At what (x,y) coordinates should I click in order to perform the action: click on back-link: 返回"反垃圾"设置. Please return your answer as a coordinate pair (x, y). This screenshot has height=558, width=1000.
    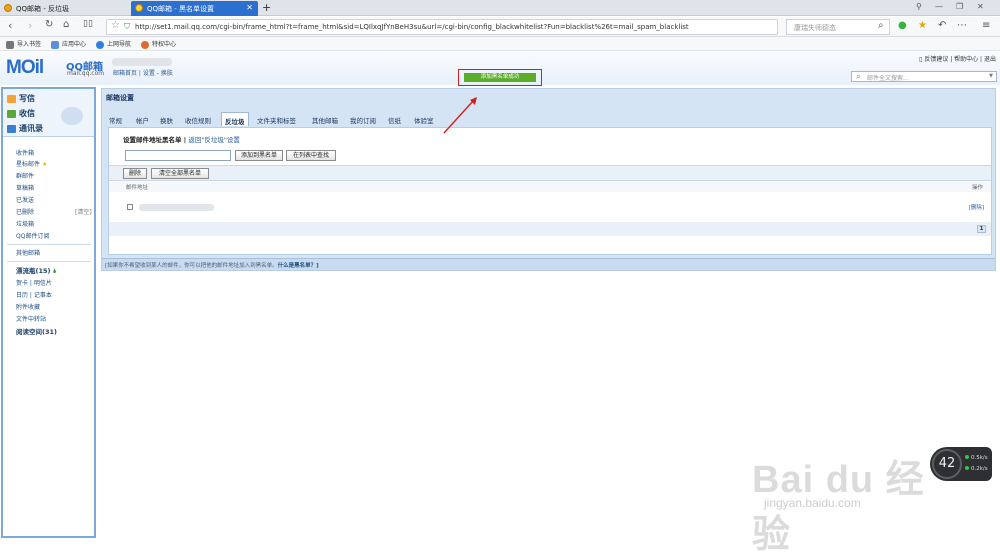
    Looking at the image, I should click on (213, 140).